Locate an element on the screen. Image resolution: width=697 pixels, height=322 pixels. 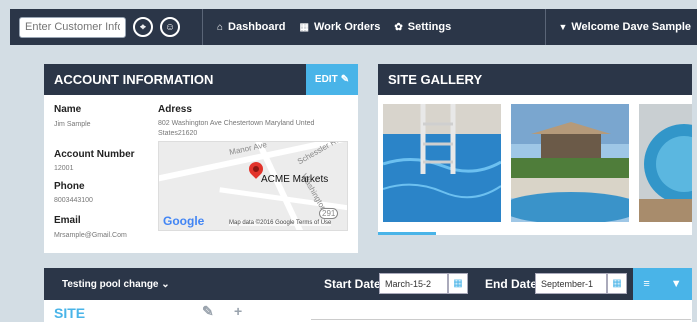
user-menu: ▼ Welcome Dave Sample is located at coordinates (621, 27).